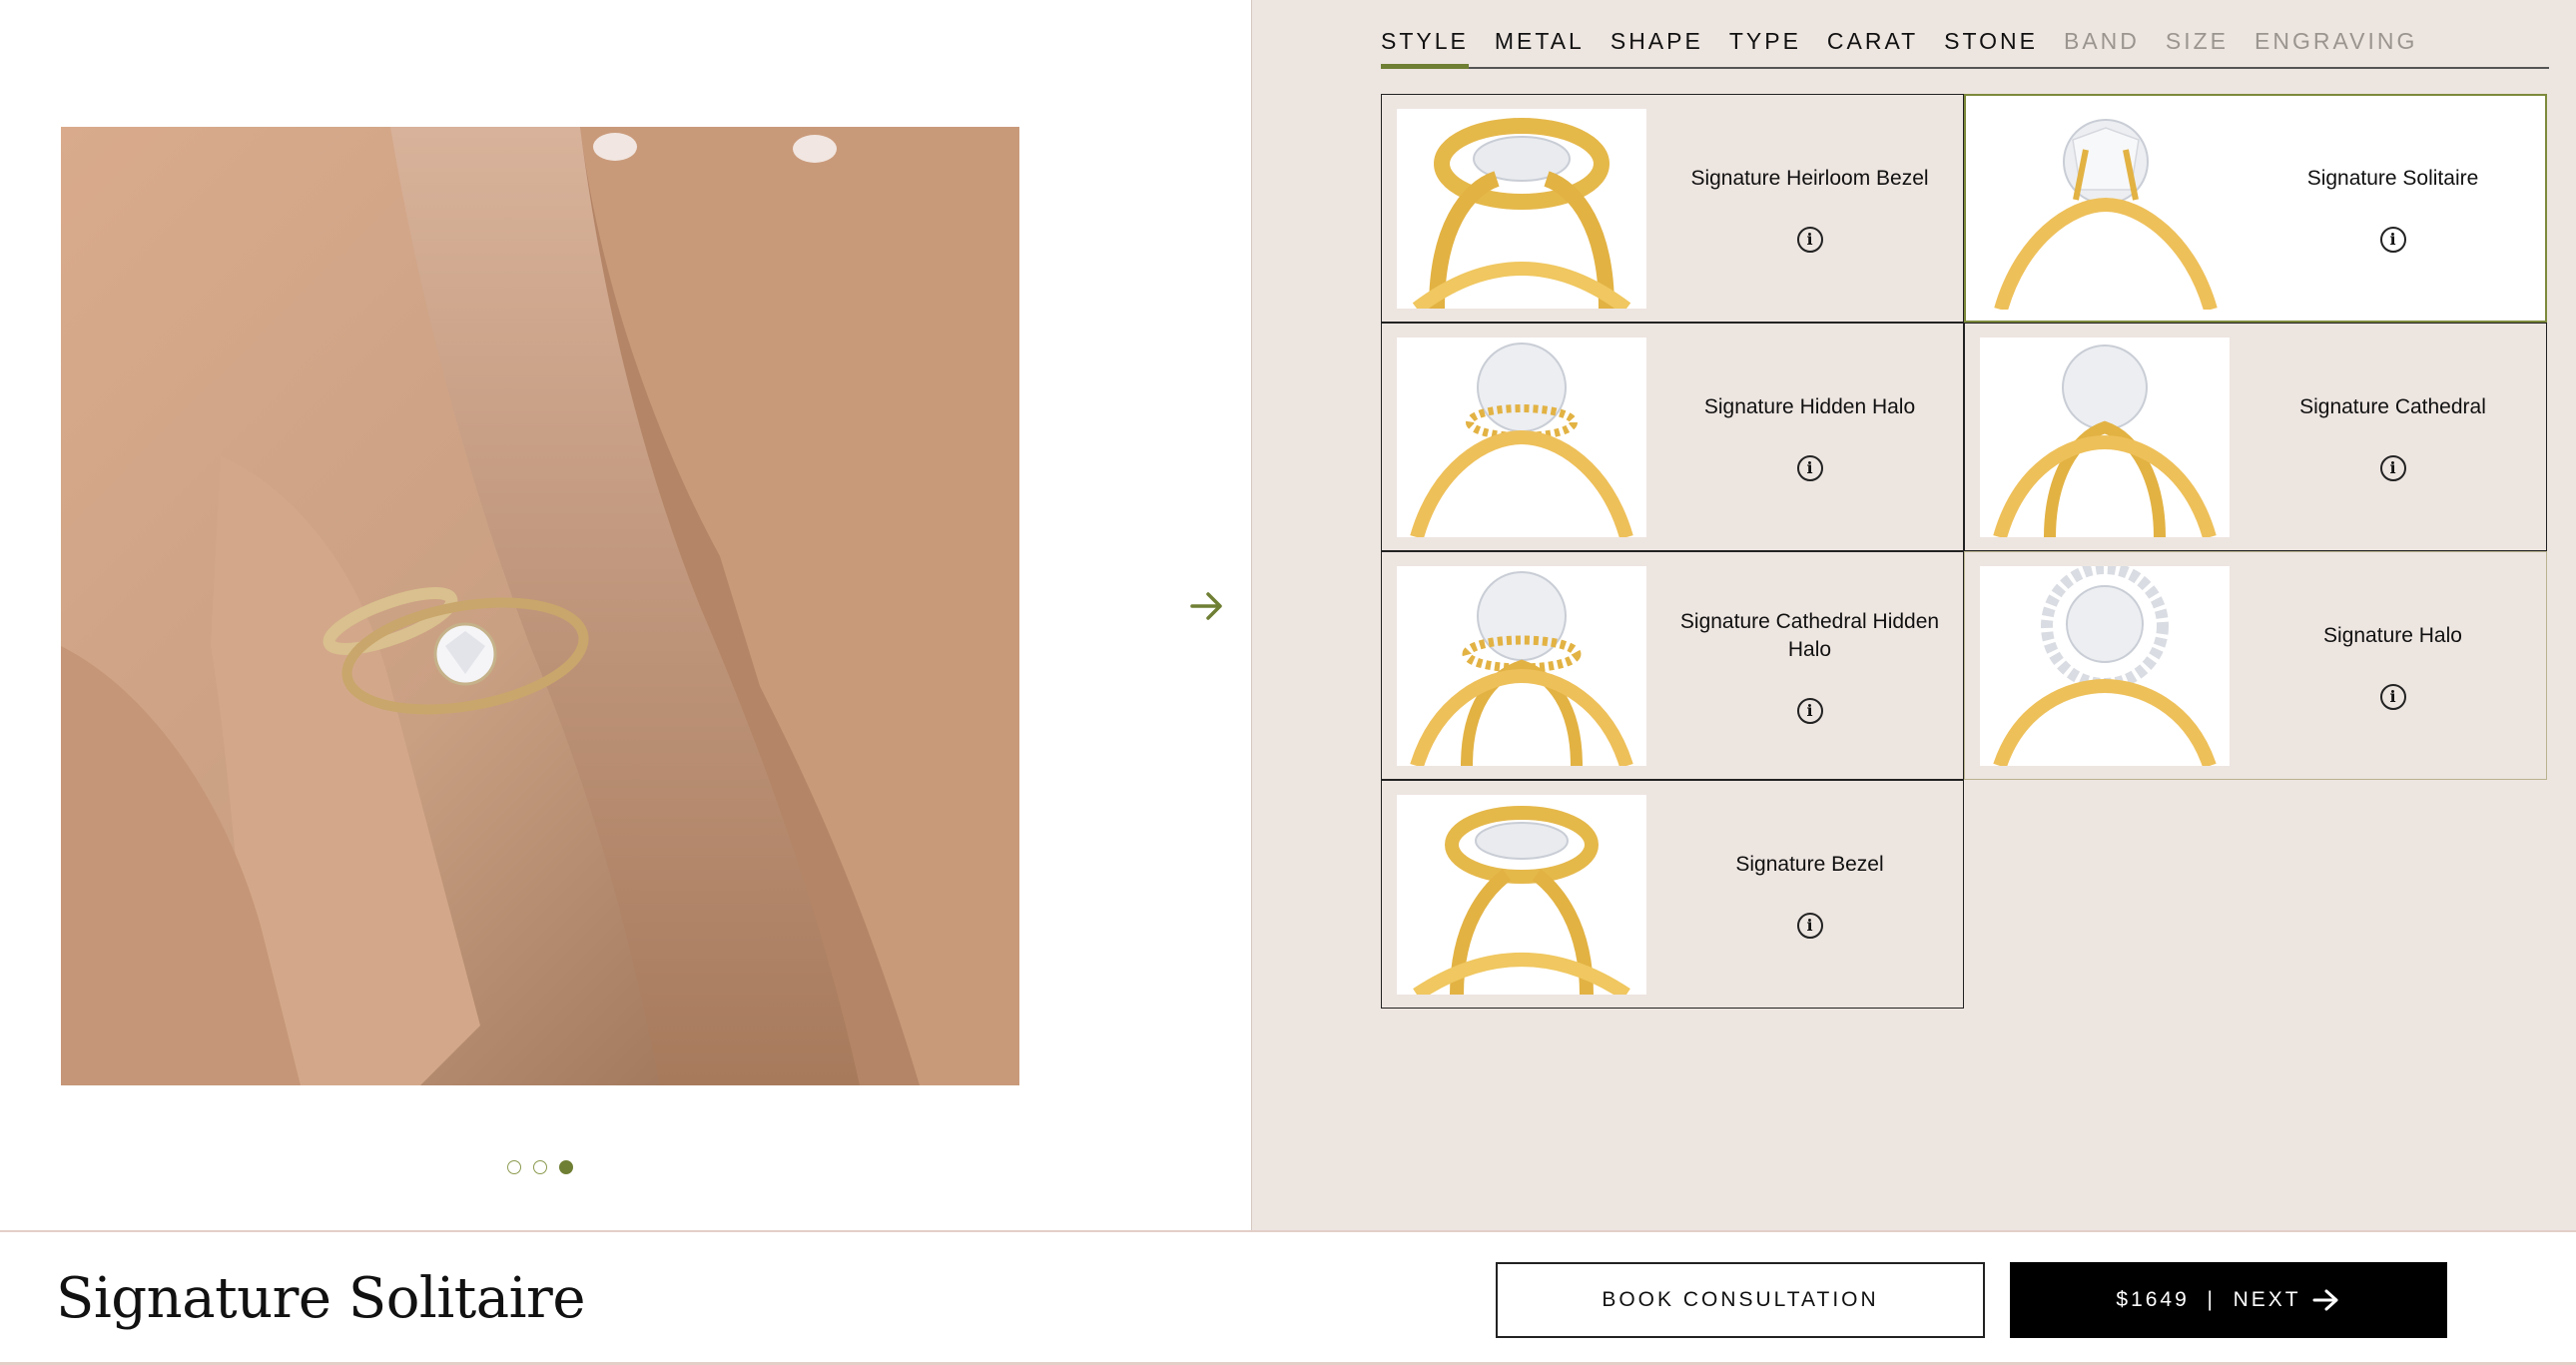 Image resolution: width=2576 pixels, height=1365 pixels. Describe the element at coordinates (1809, 894) in the screenshot. I see `style-card-text: Signature Bezel i` at that location.